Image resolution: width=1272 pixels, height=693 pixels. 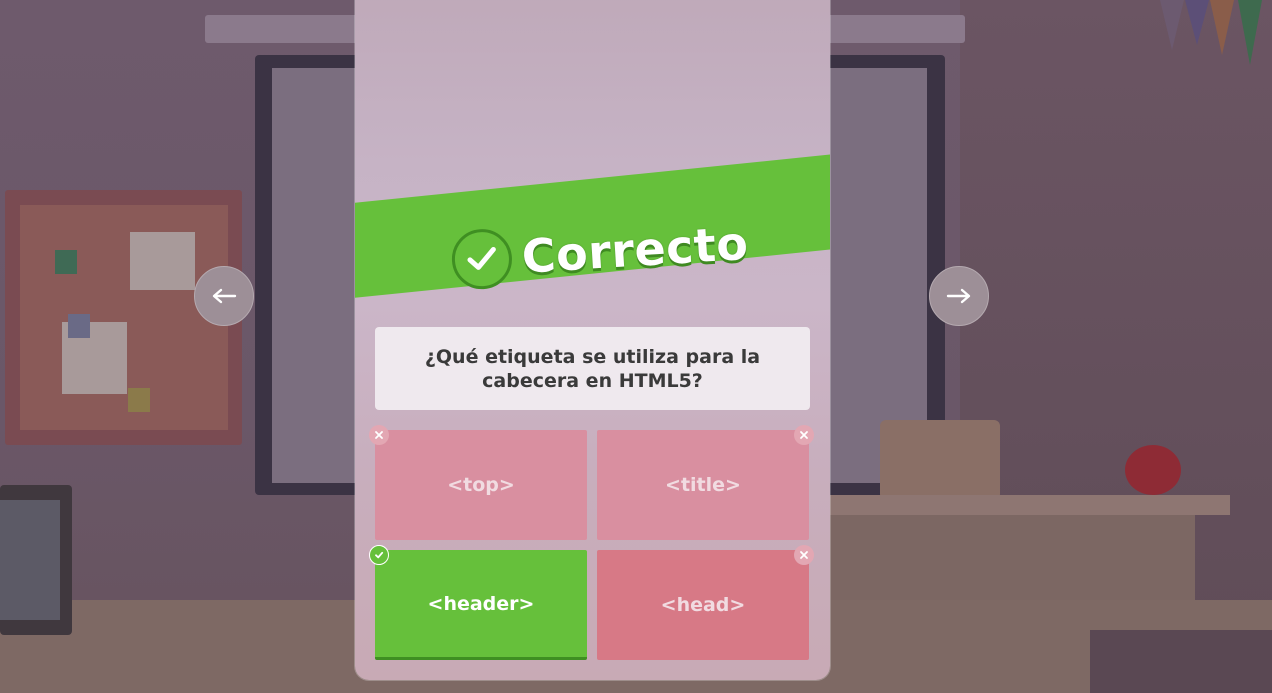 I want to click on desk-top, so click(x=1015, y=505).